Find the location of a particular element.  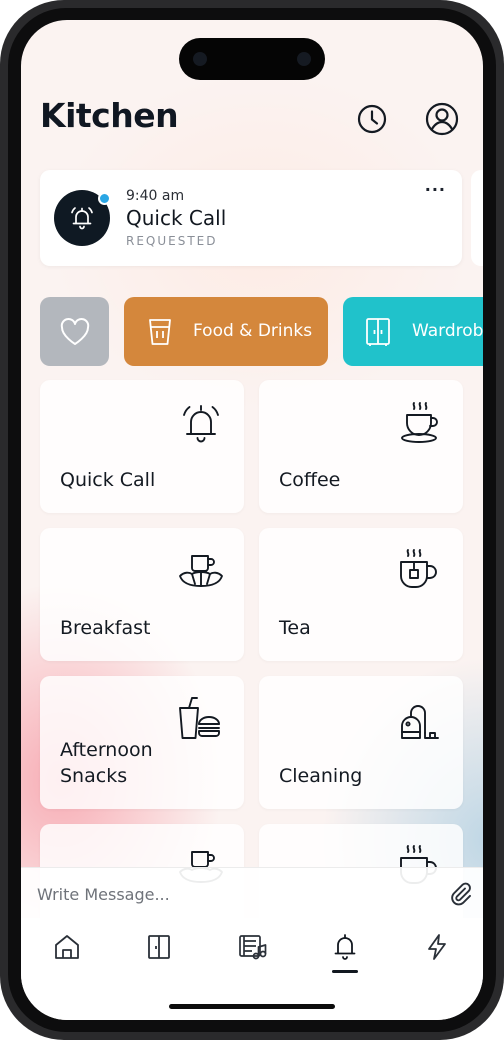

tab-bar is located at coordinates (252, 969).